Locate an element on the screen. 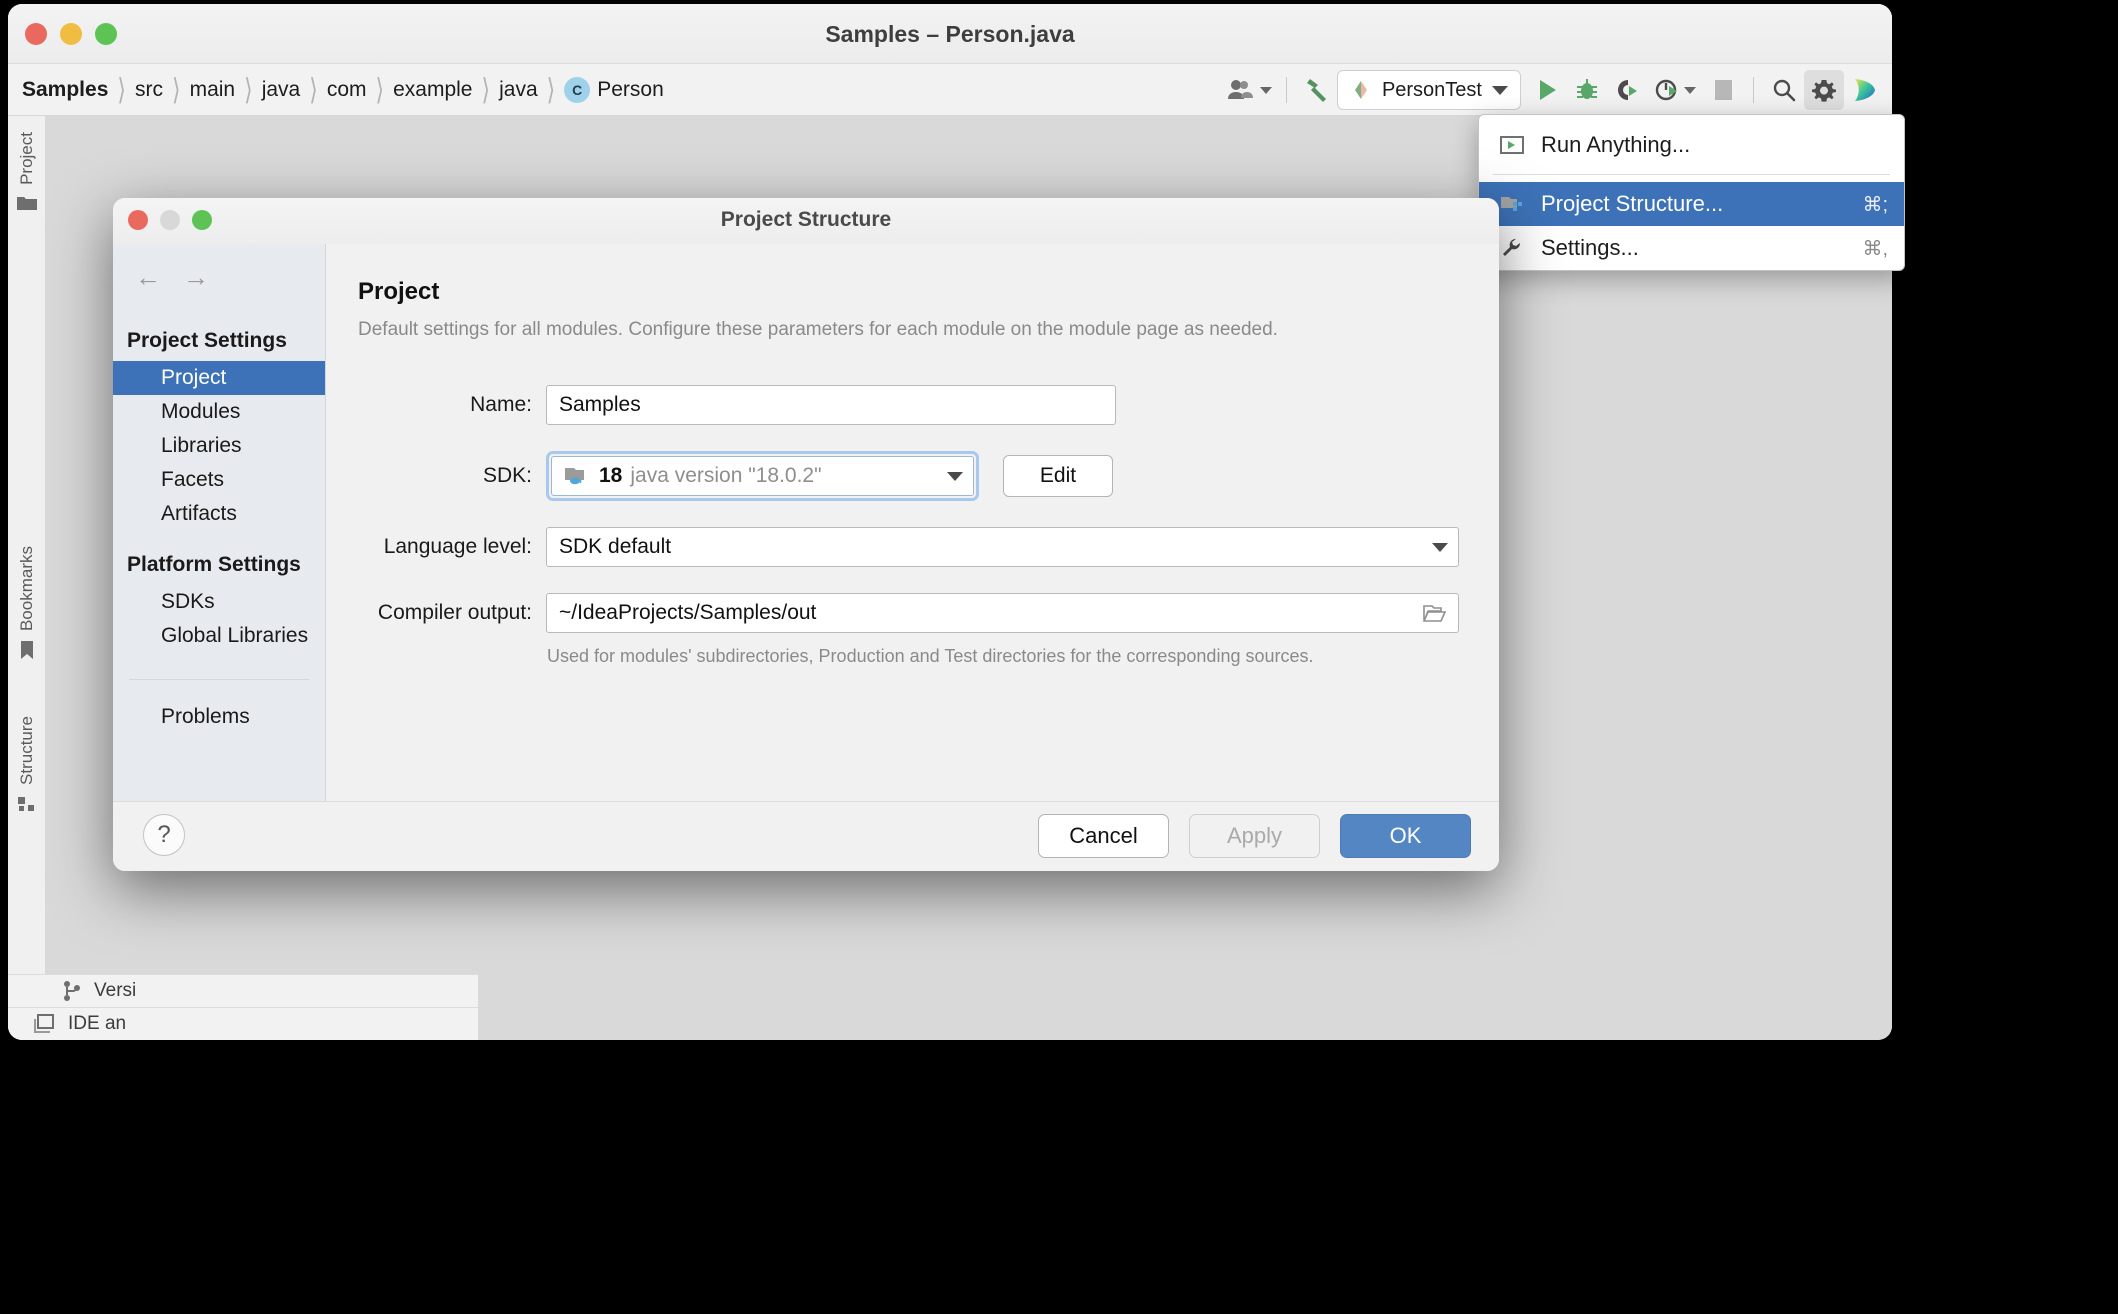 This screenshot has height=1314, width=2118. stop-button is located at coordinates (1723, 90).